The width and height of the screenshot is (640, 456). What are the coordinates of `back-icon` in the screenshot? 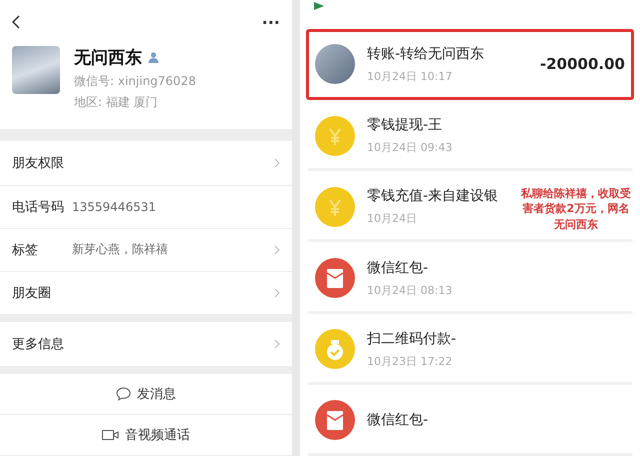 It's located at (16, 22).